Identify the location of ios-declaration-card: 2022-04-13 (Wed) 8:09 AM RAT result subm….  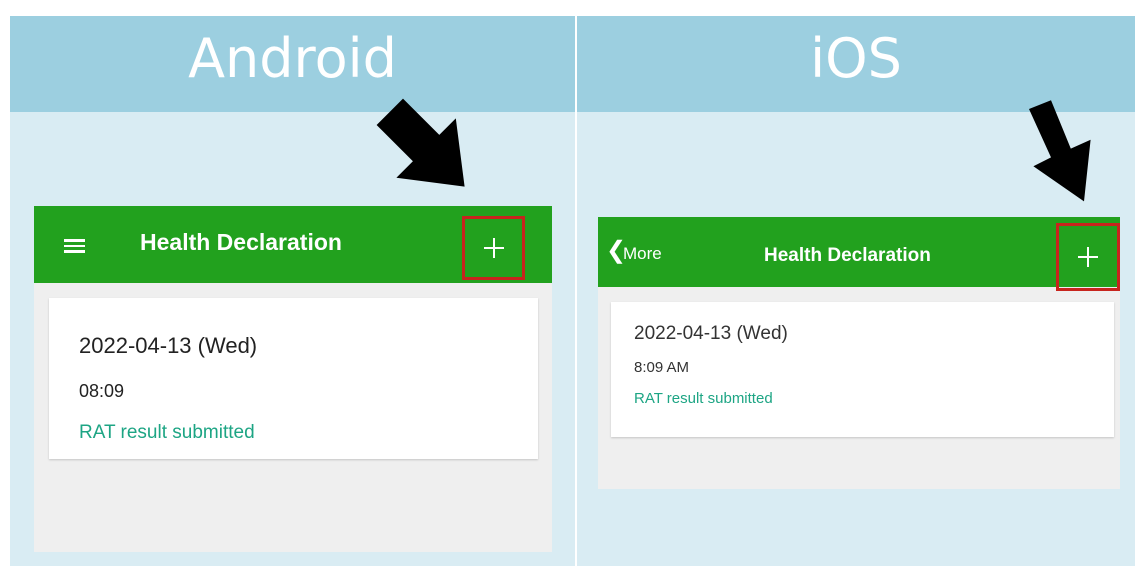
(862, 369).